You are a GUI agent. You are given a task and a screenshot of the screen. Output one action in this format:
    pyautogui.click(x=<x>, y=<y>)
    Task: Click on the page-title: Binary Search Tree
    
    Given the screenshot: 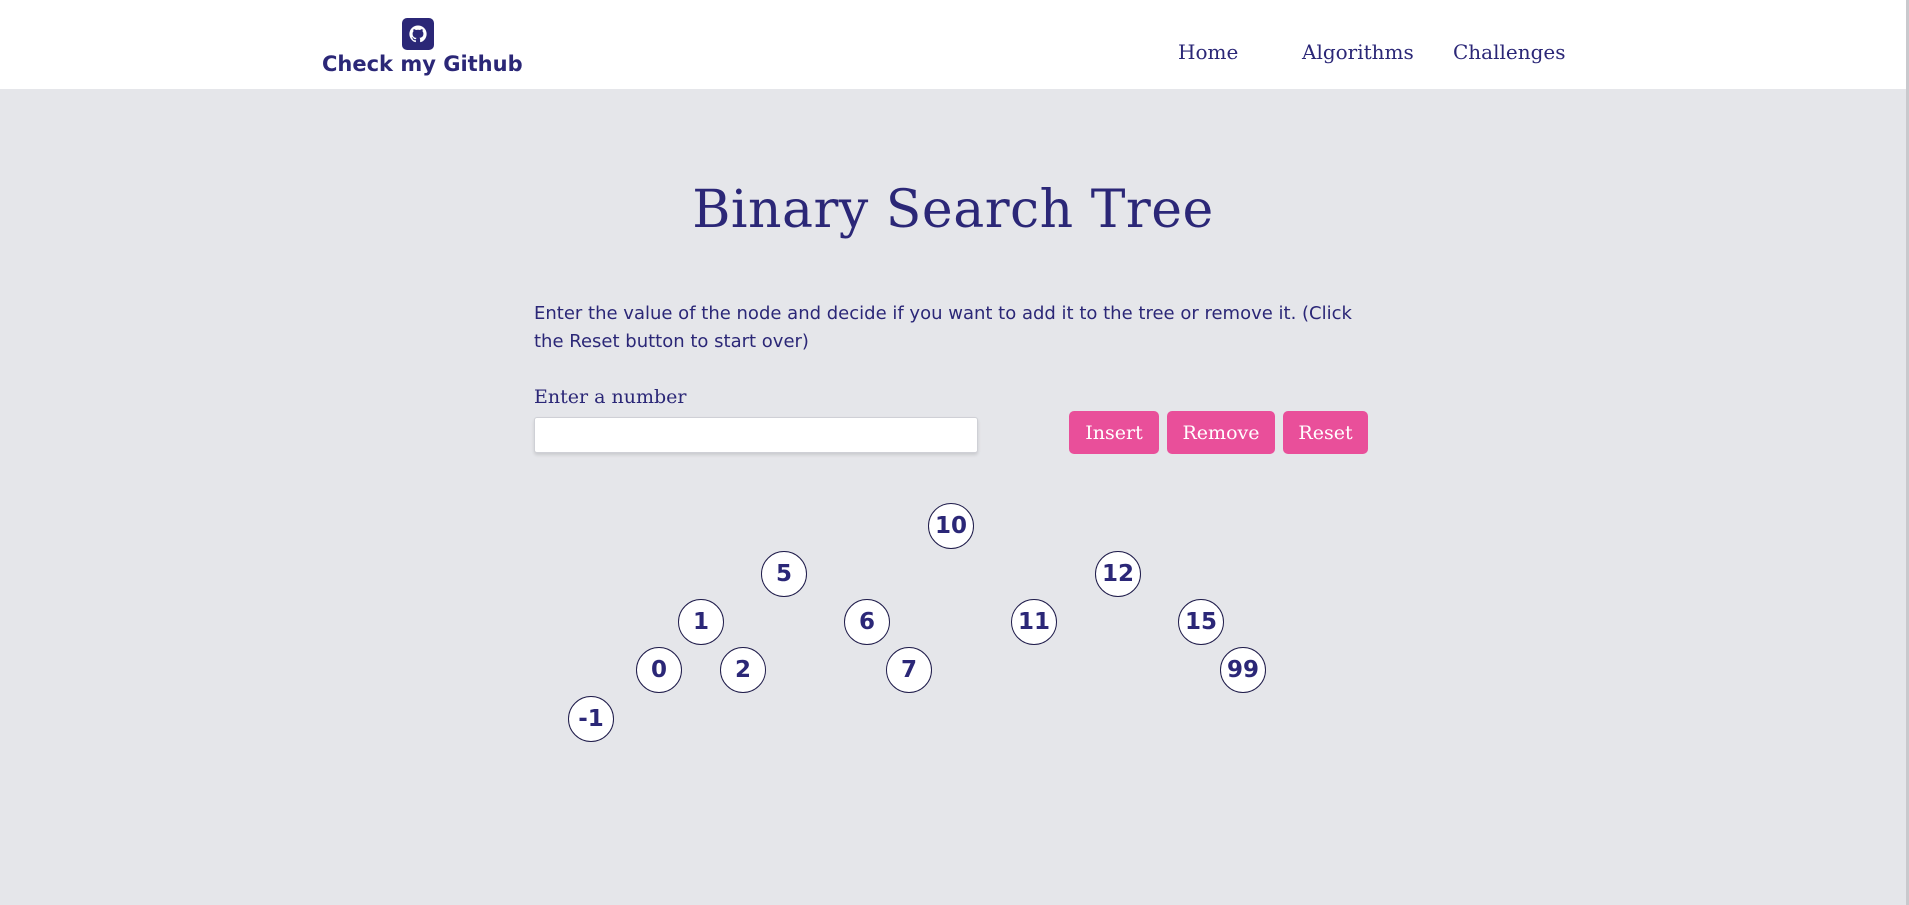 What is the action you would take?
    pyautogui.click(x=953, y=210)
    